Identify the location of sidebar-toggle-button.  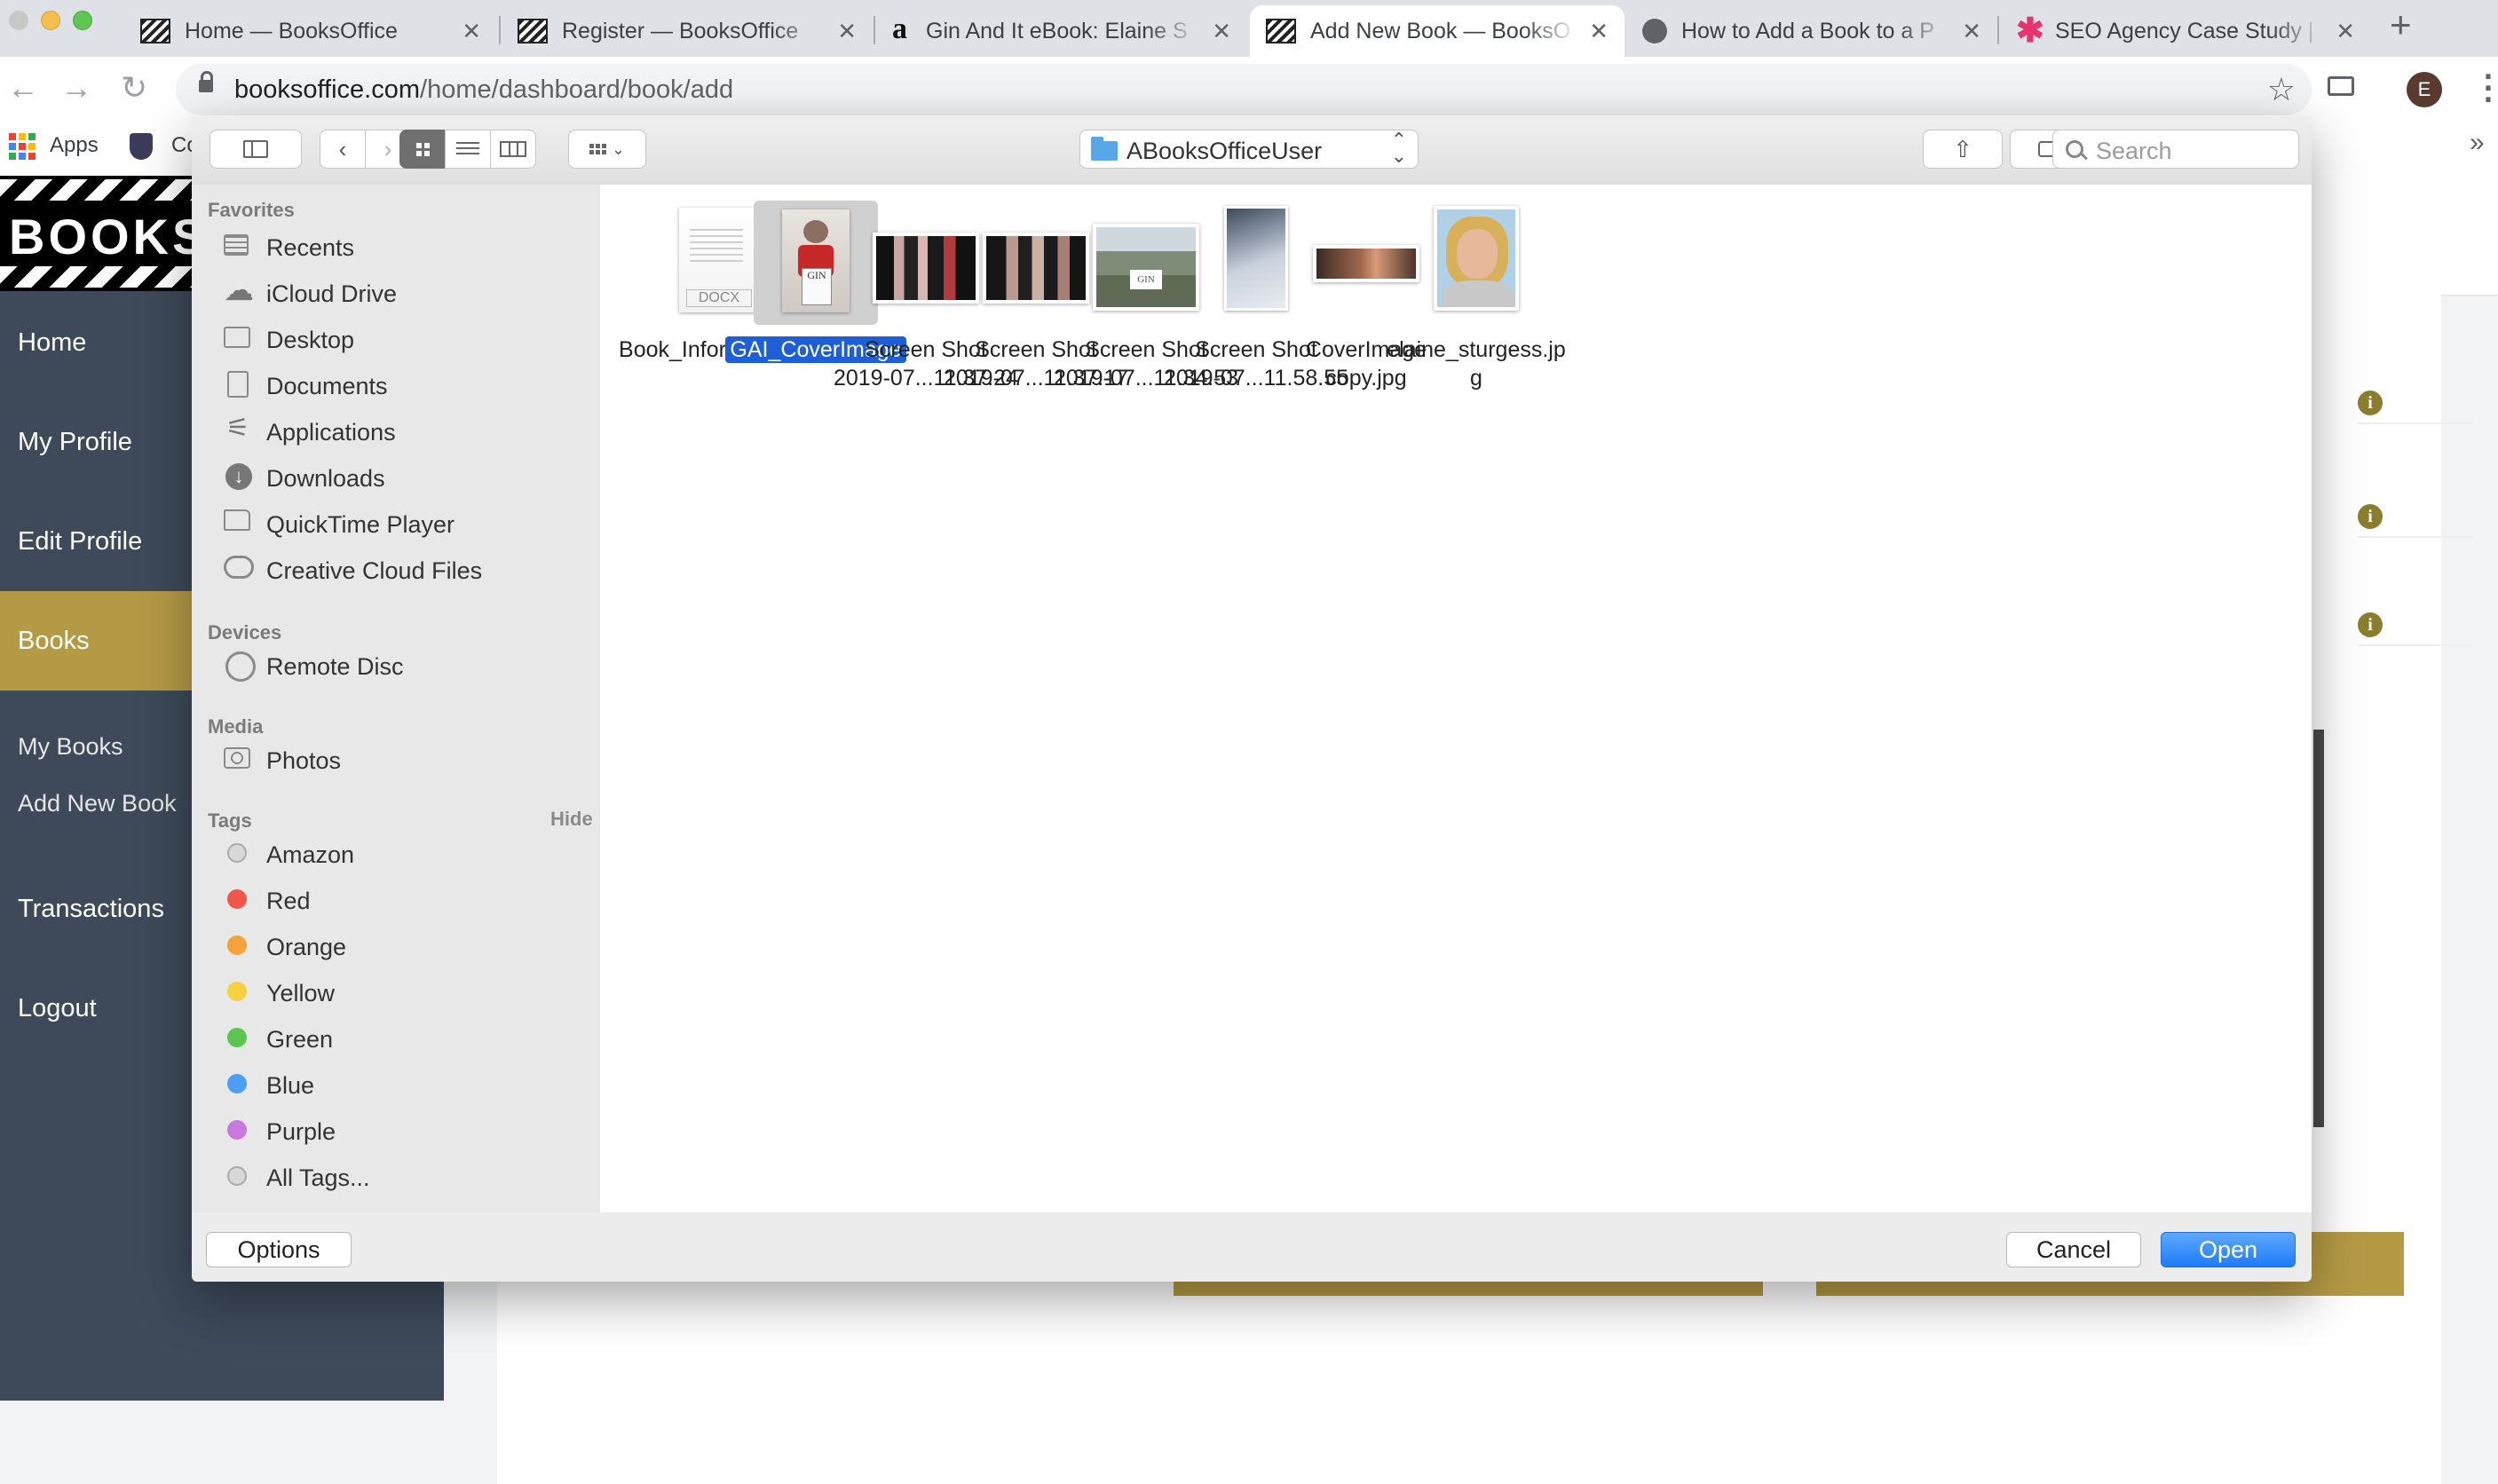
(256, 150).